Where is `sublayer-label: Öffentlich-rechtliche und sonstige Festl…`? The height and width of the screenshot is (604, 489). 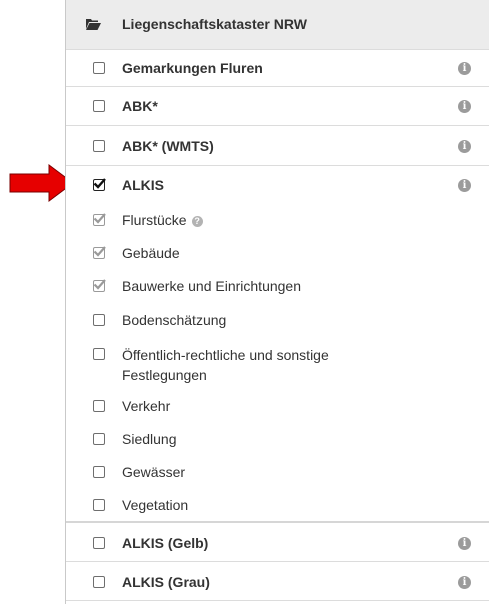
sublayer-label: Öffentlich-rechtliche und sonstige Festl… is located at coordinates (225, 365).